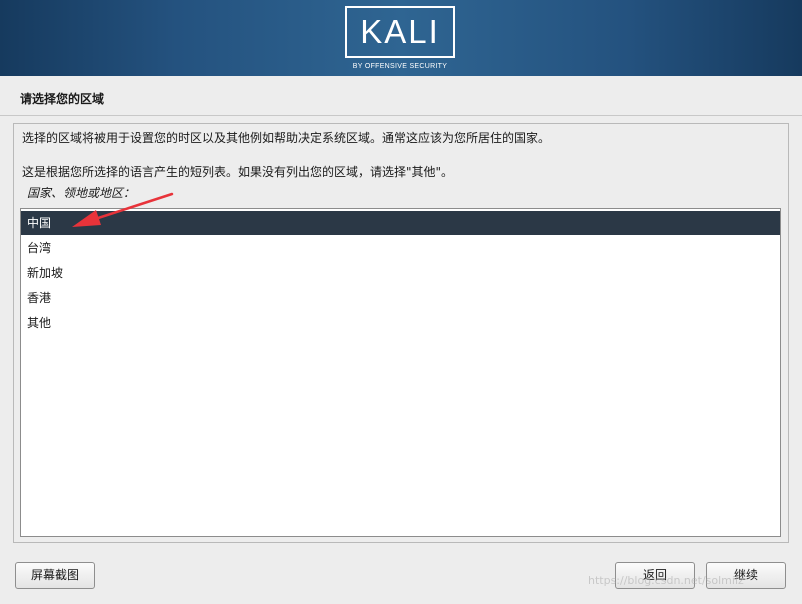 The width and height of the screenshot is (802, 604). I want to click on region-list-label: 国家、领地或地区：, so click(81, 193).